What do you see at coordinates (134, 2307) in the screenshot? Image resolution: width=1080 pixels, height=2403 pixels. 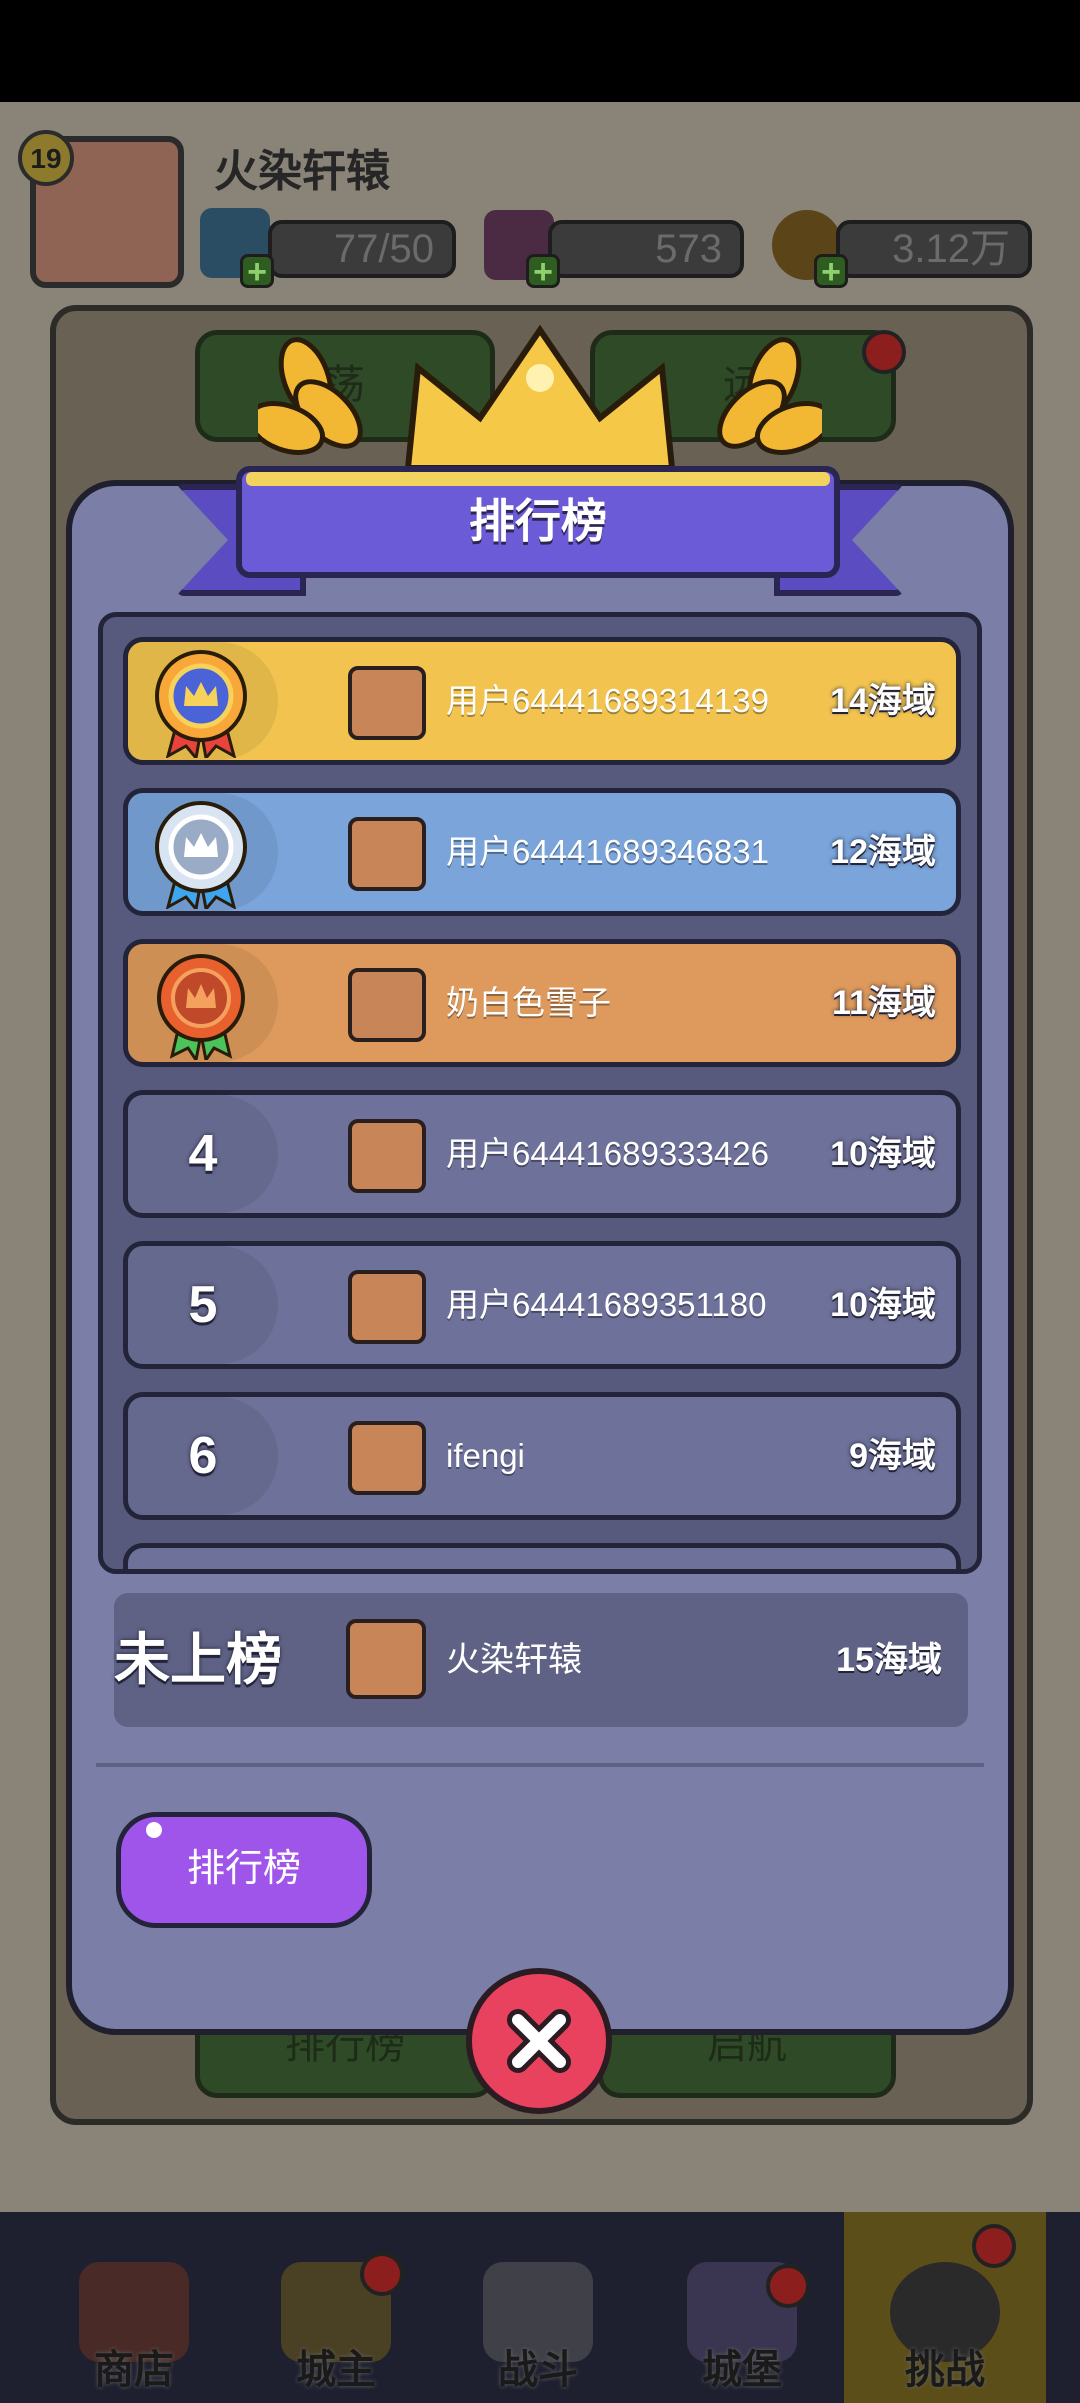 I see `nav-shop: 商店` at bounding box center [134, 2307].